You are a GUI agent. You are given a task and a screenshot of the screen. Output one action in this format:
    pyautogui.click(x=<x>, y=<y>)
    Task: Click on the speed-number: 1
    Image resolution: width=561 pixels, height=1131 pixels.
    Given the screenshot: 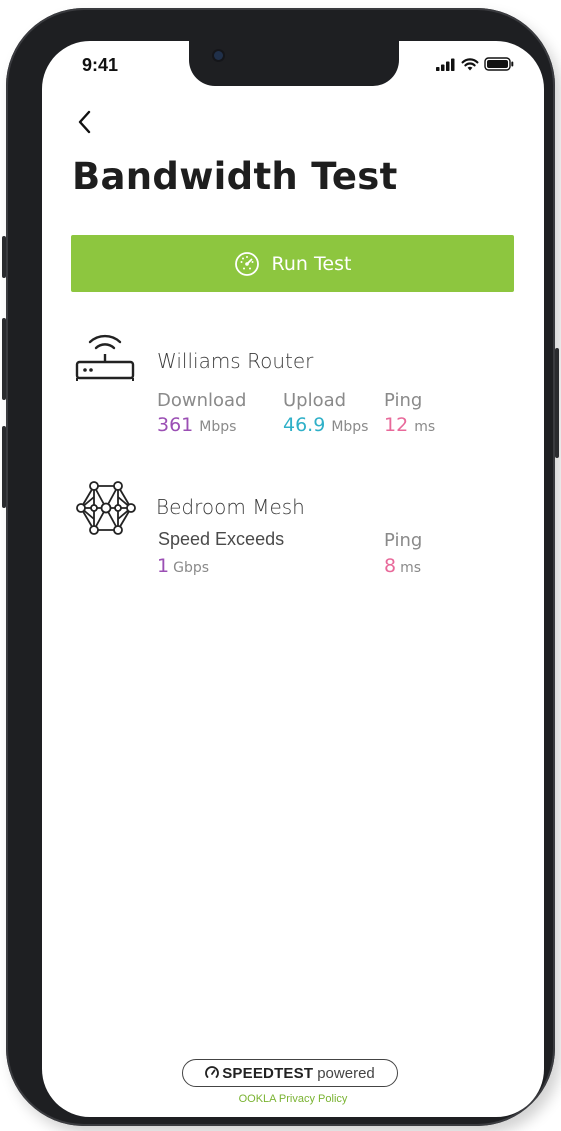 What is the action you would take?
    pyautogui.click(x=163, y=566)
    